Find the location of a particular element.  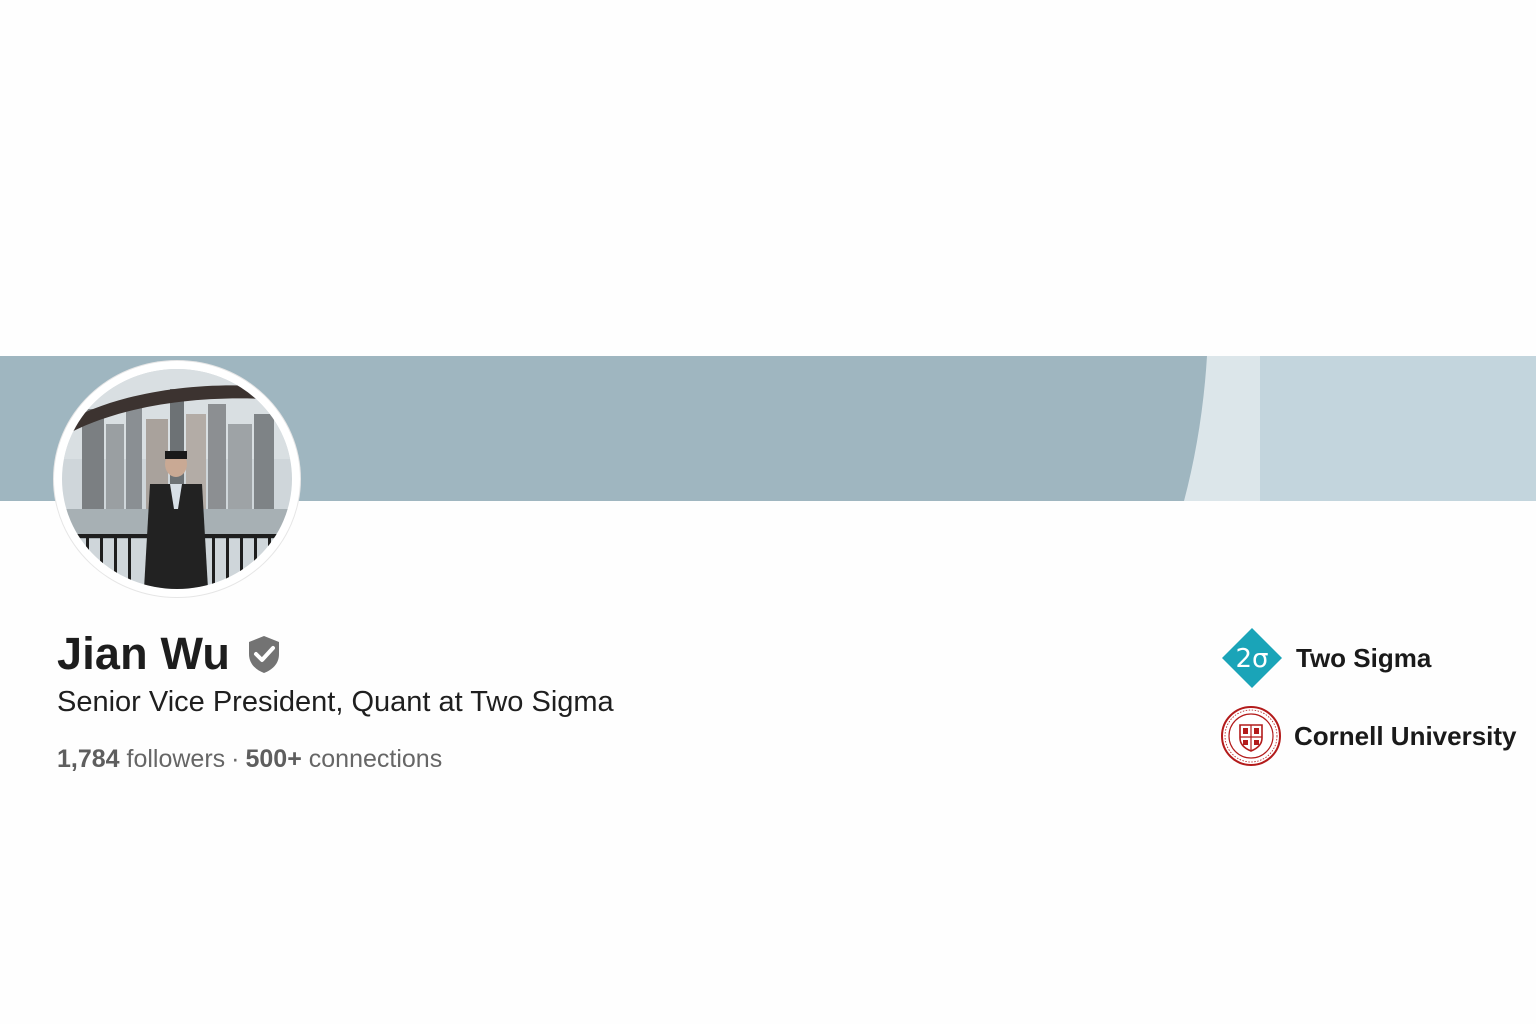

avatar-photo is located at coordinates (177, 479).